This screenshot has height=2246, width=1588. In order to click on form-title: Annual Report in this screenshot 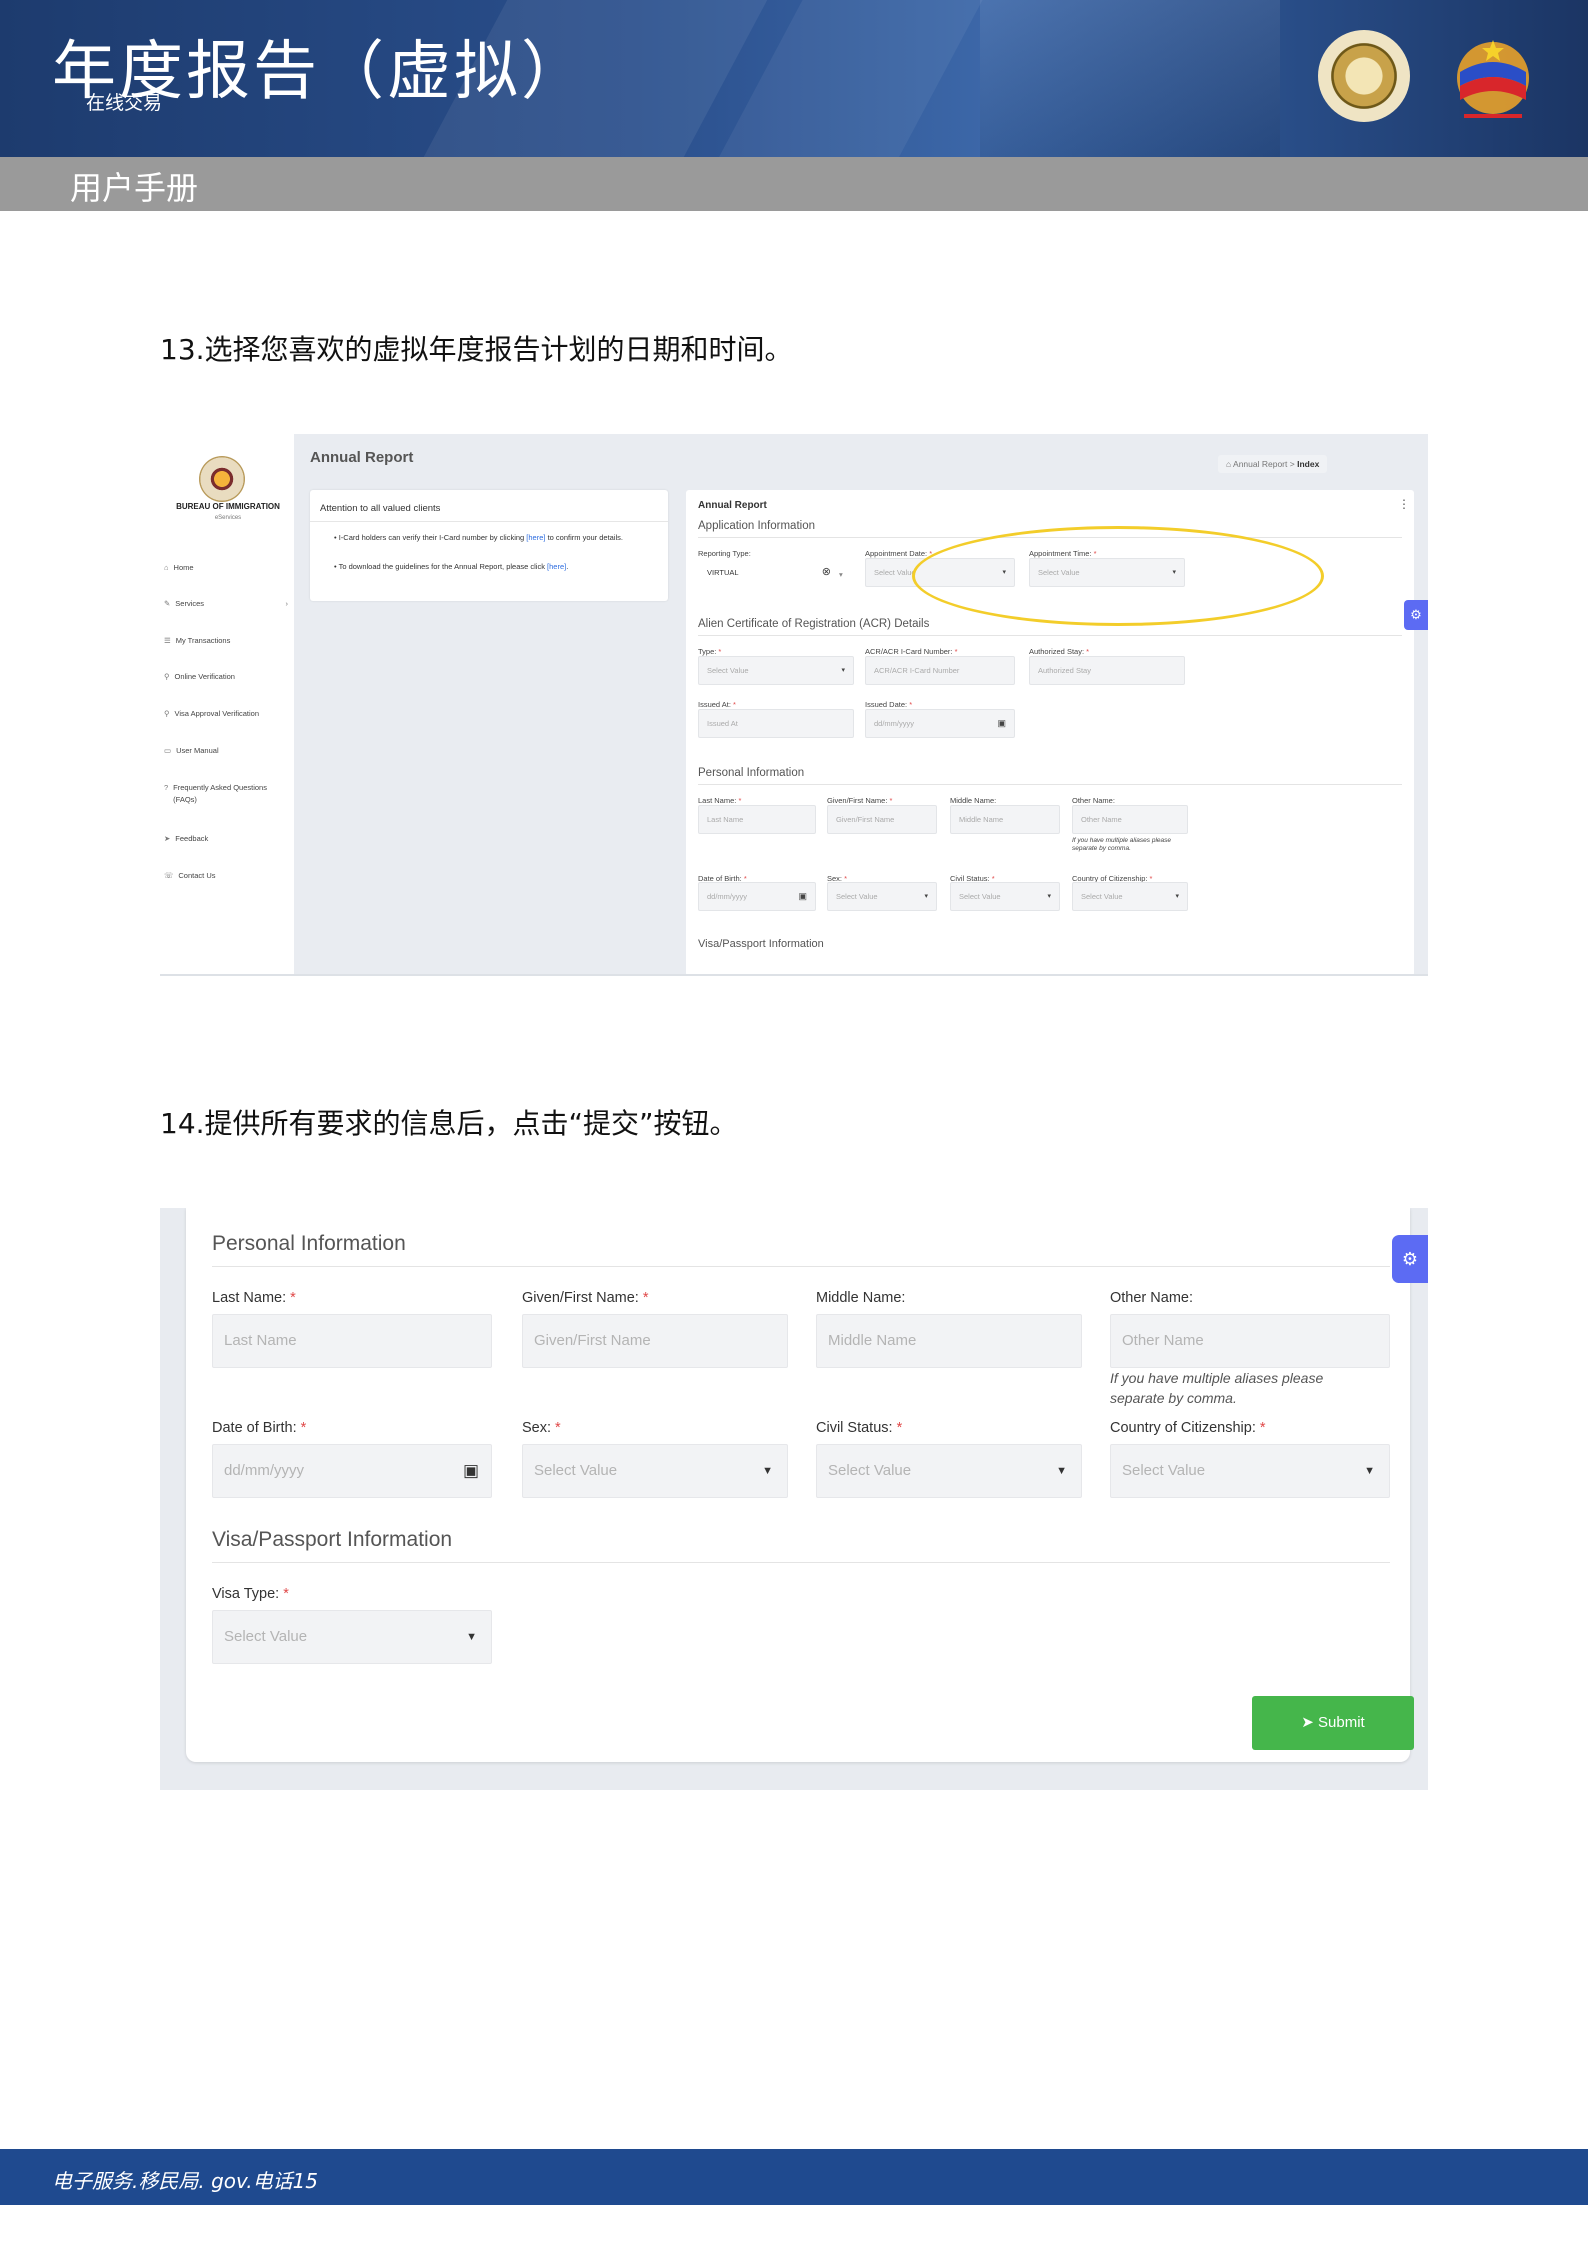, I will do `click(732, 505)`.